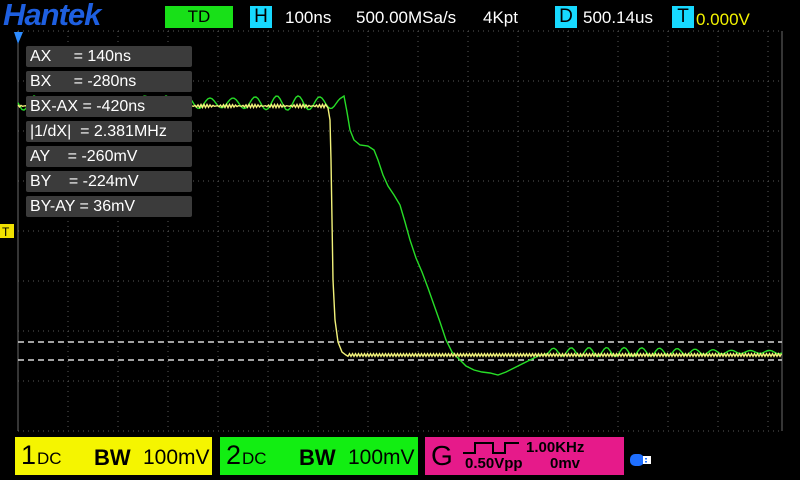 Image resolution: width=800 pixels, height=480 pixels. I want to click on ch1-position-marker, so click(18, 38).